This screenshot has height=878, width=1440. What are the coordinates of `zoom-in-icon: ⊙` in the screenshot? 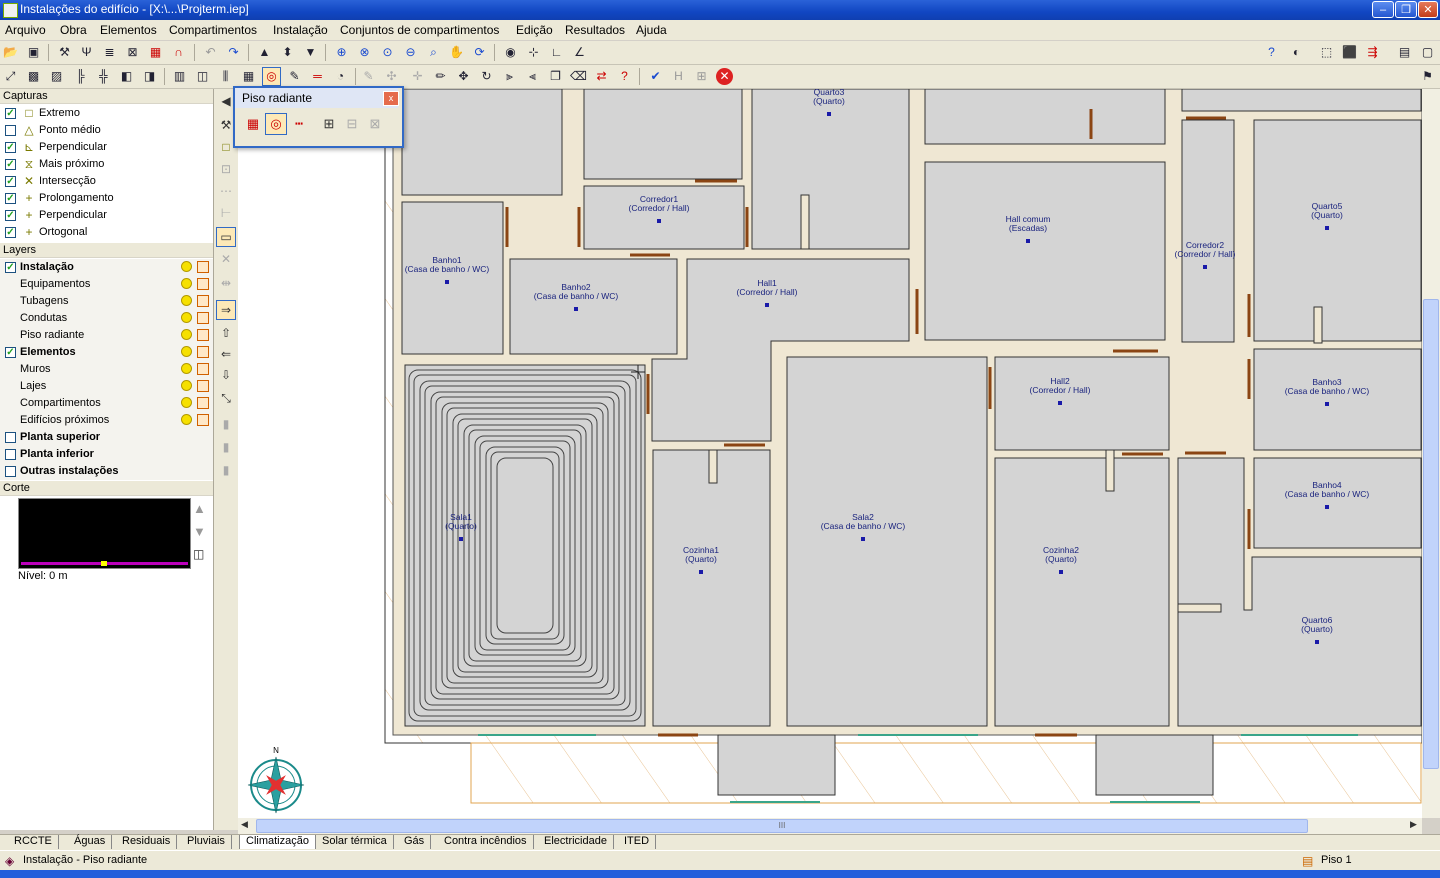 It's located at (387, 52).